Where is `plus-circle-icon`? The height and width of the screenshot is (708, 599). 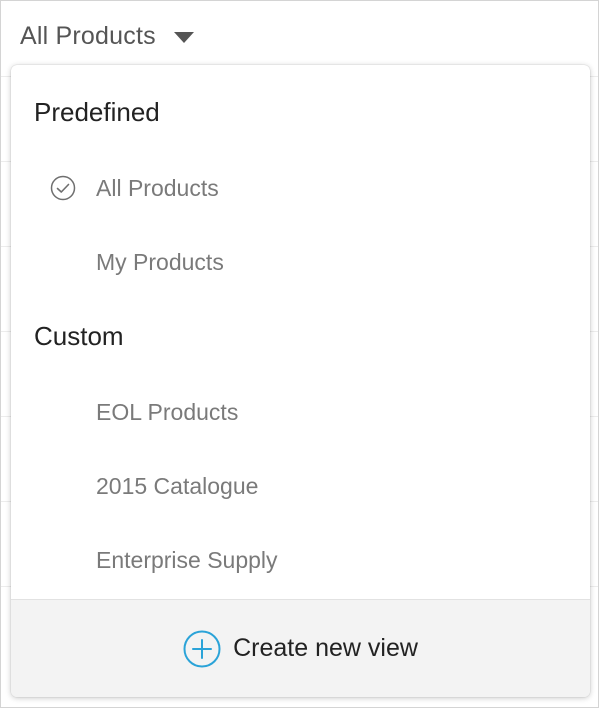
plus-circle-icon is located at coordinates (202, 648).